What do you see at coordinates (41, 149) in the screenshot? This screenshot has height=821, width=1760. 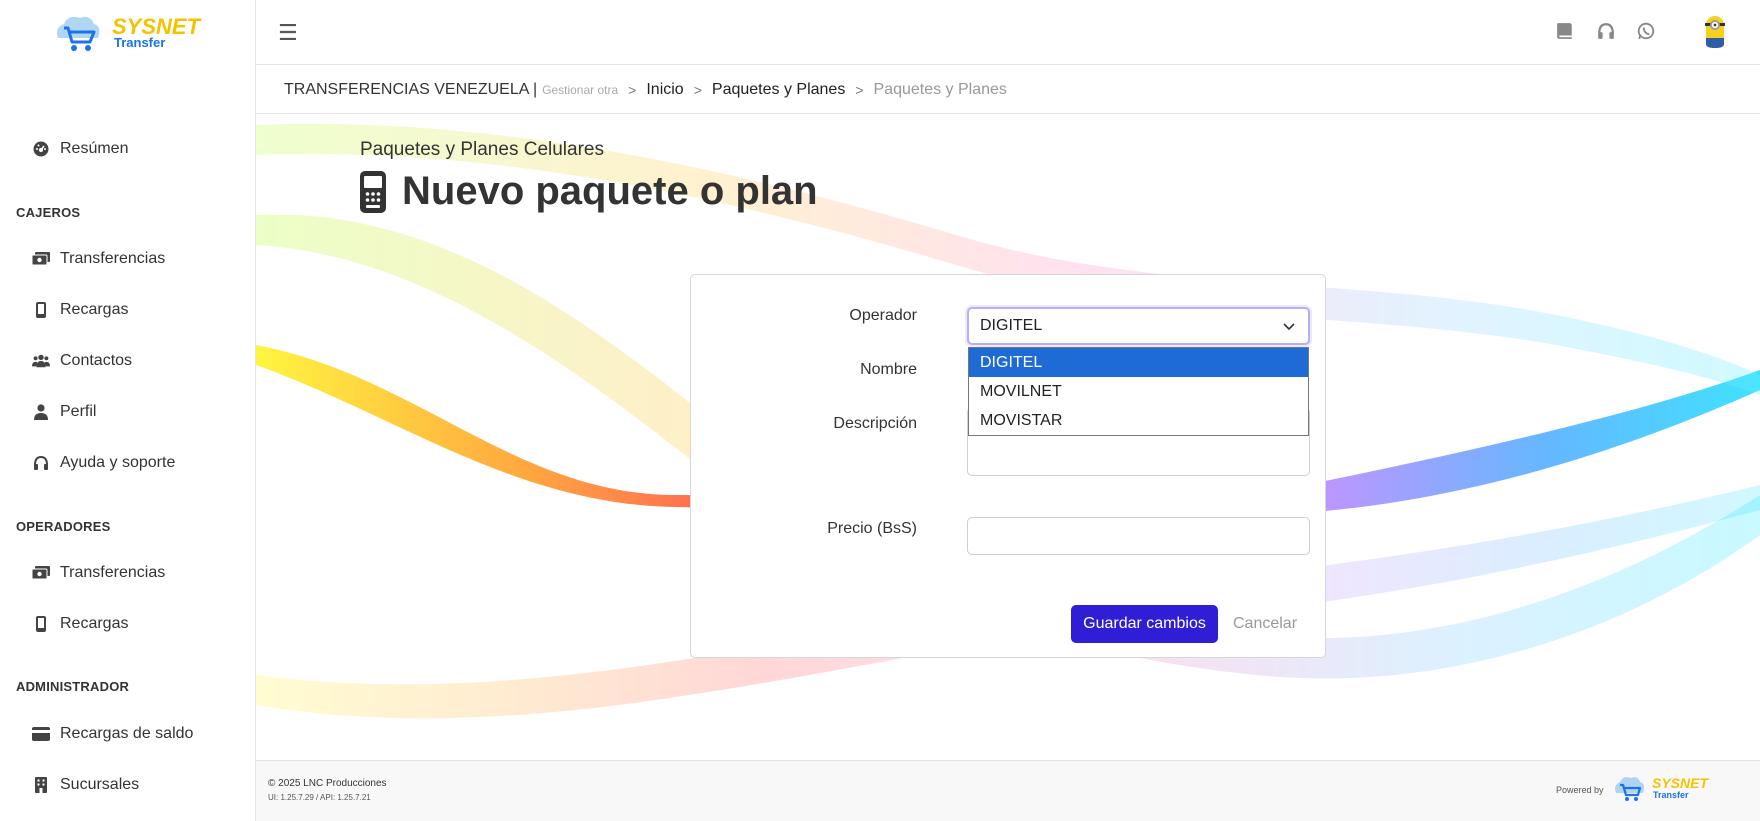 I see `gauge-icon` at bounding box center [41, 149].